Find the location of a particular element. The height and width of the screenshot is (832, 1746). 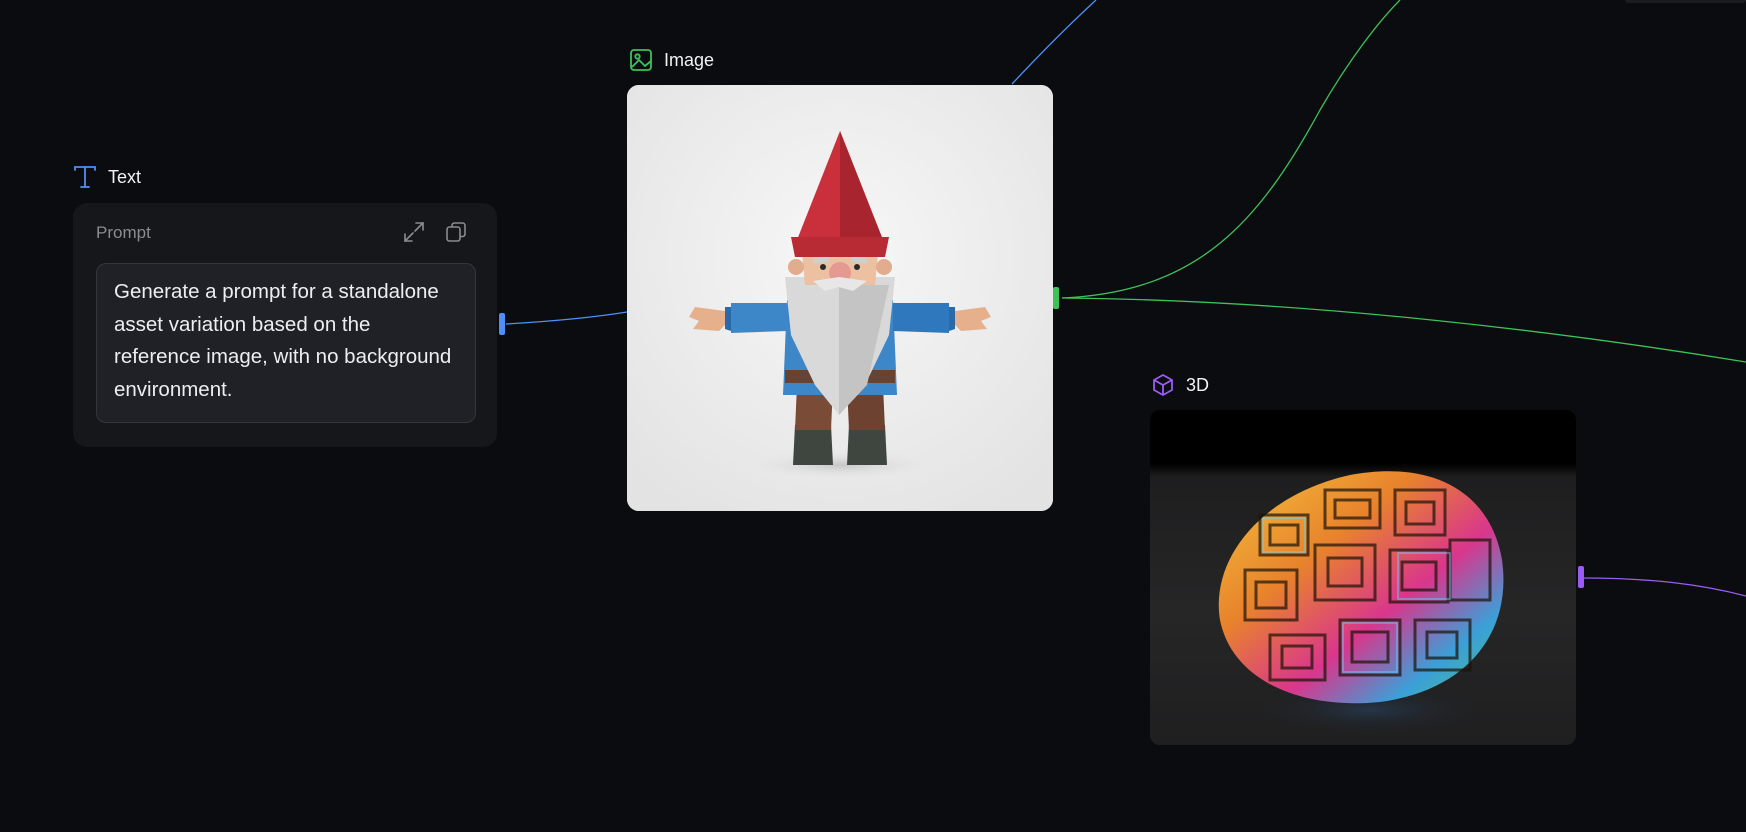

expand-button is located at coordinates (414, 234).